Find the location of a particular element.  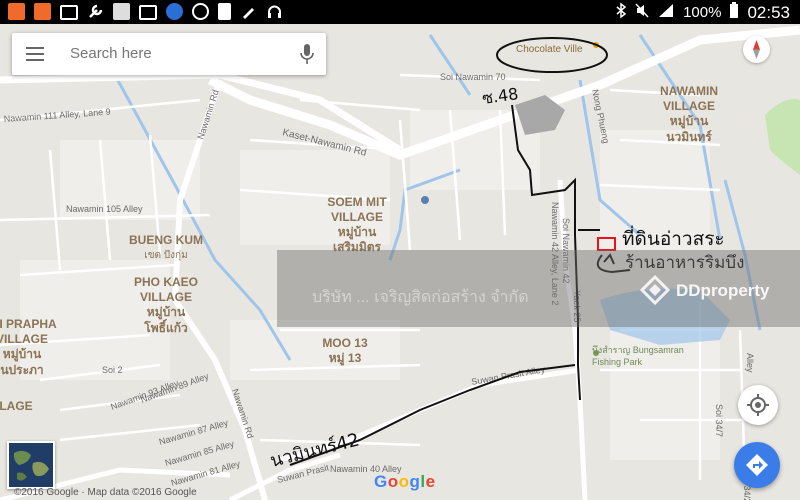

mute-icon is located at coordinates (642, 12).